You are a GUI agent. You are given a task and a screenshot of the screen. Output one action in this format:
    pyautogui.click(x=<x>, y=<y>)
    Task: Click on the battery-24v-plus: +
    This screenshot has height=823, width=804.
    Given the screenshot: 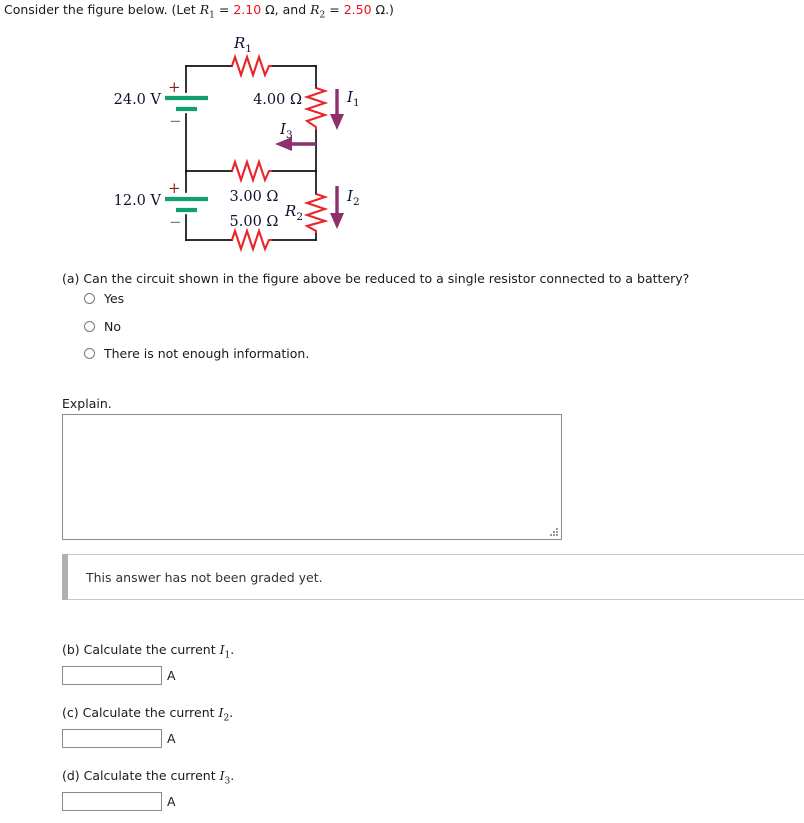 What is the action you would take?
    pyautogui.click(x=174, y=87)
    